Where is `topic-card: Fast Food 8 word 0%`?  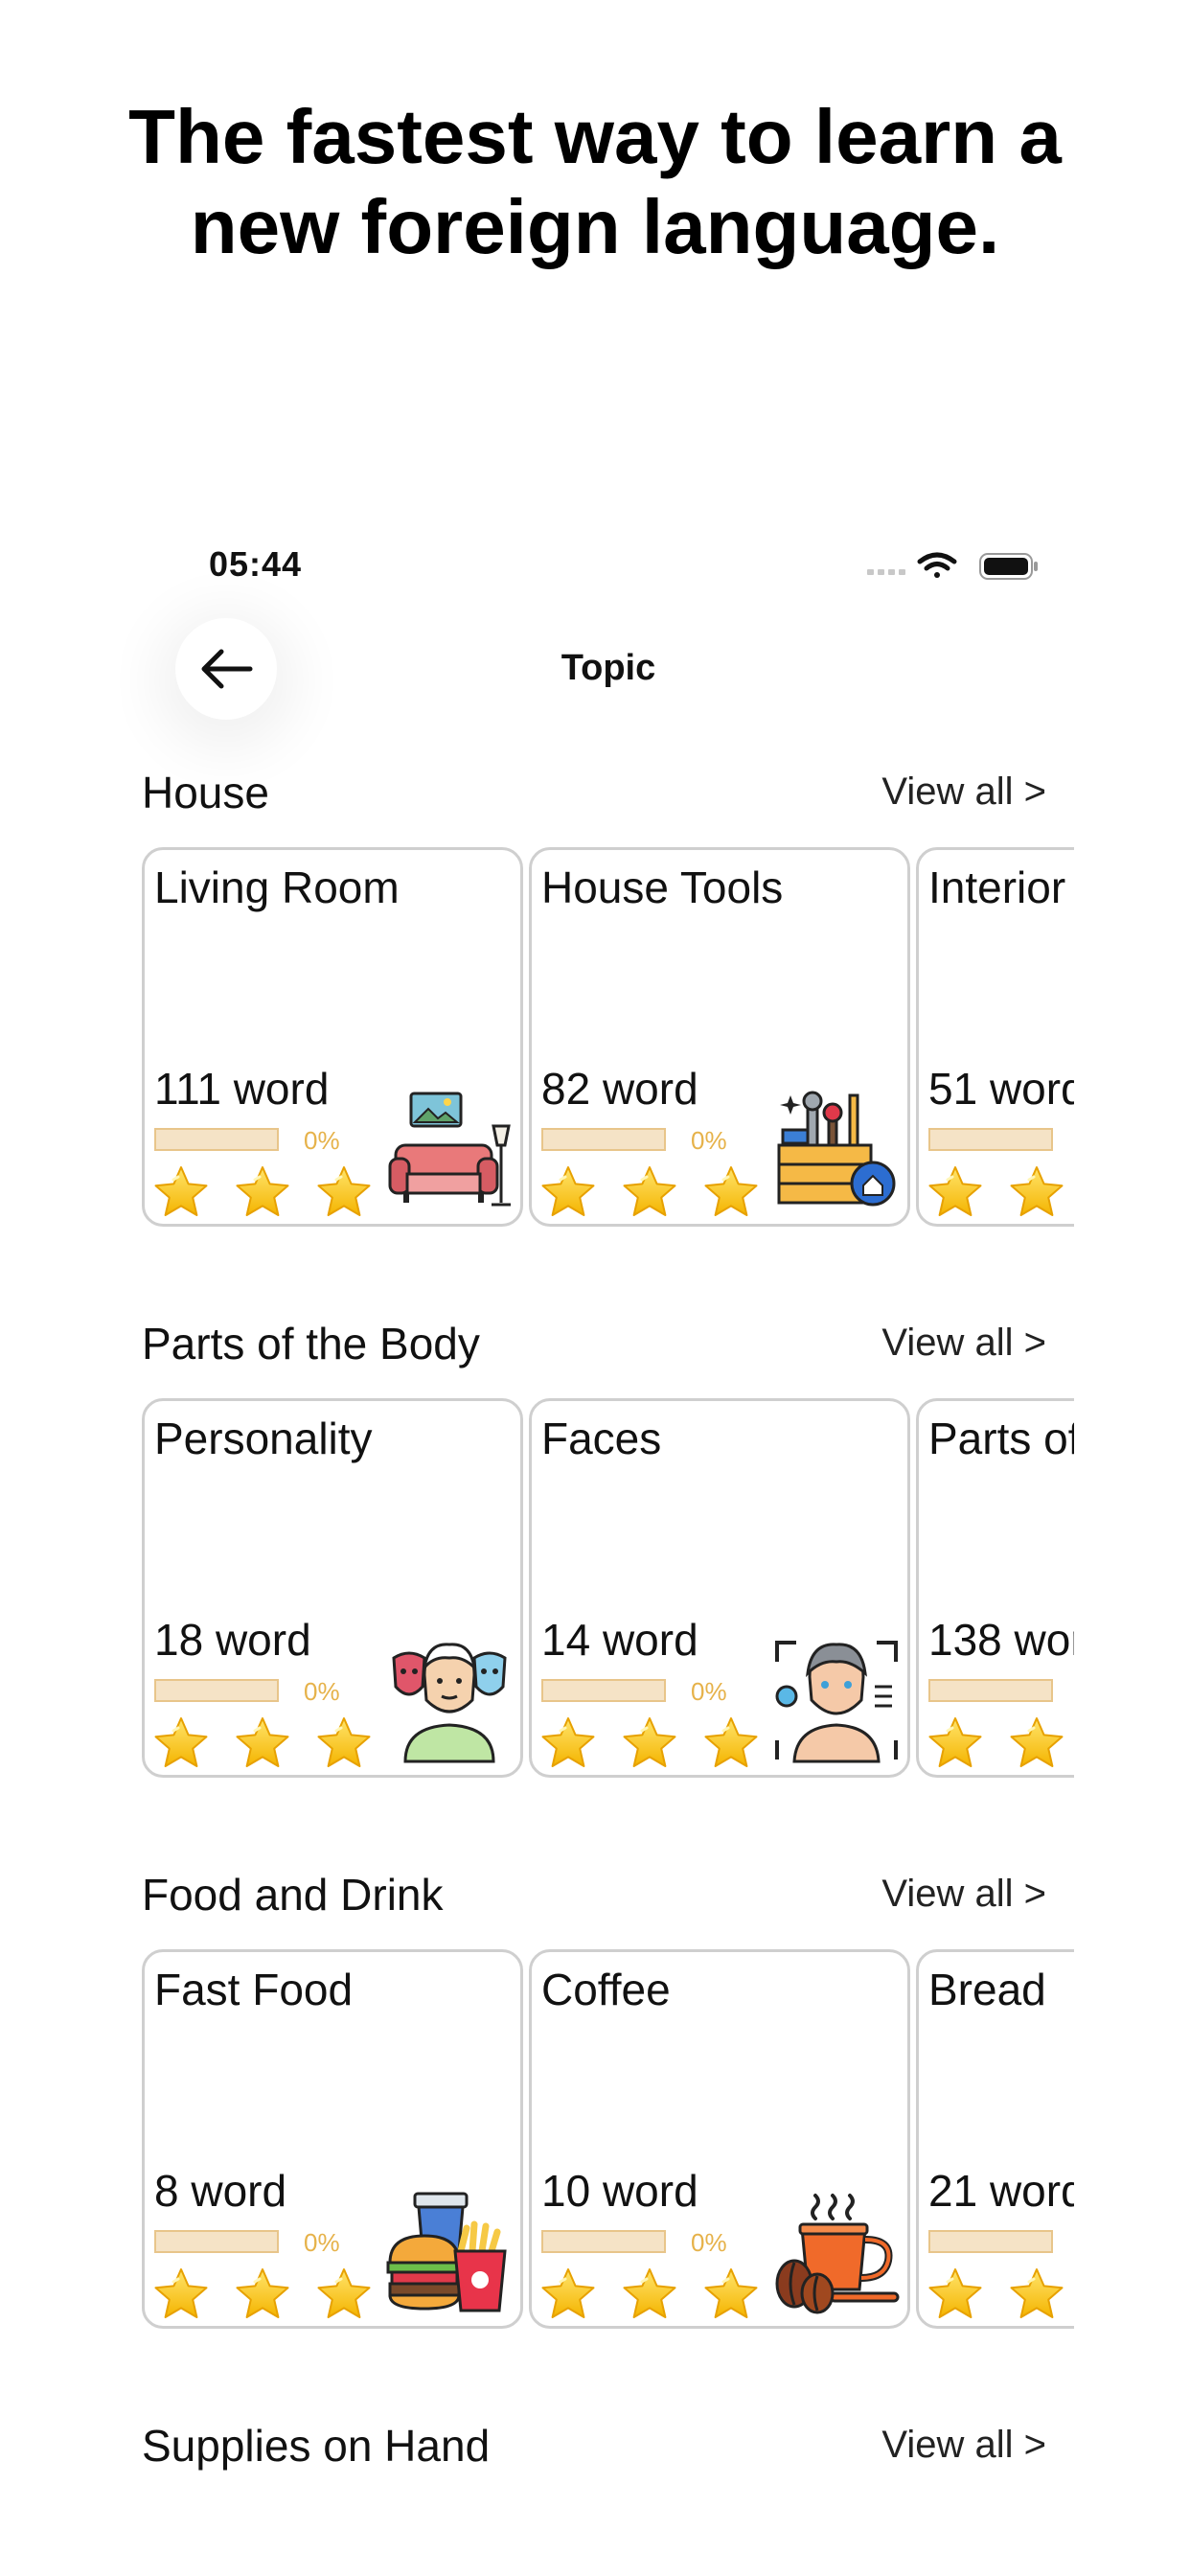 topic-card: Fast Food 8 word 0% is located at coordinates (333, 2139).